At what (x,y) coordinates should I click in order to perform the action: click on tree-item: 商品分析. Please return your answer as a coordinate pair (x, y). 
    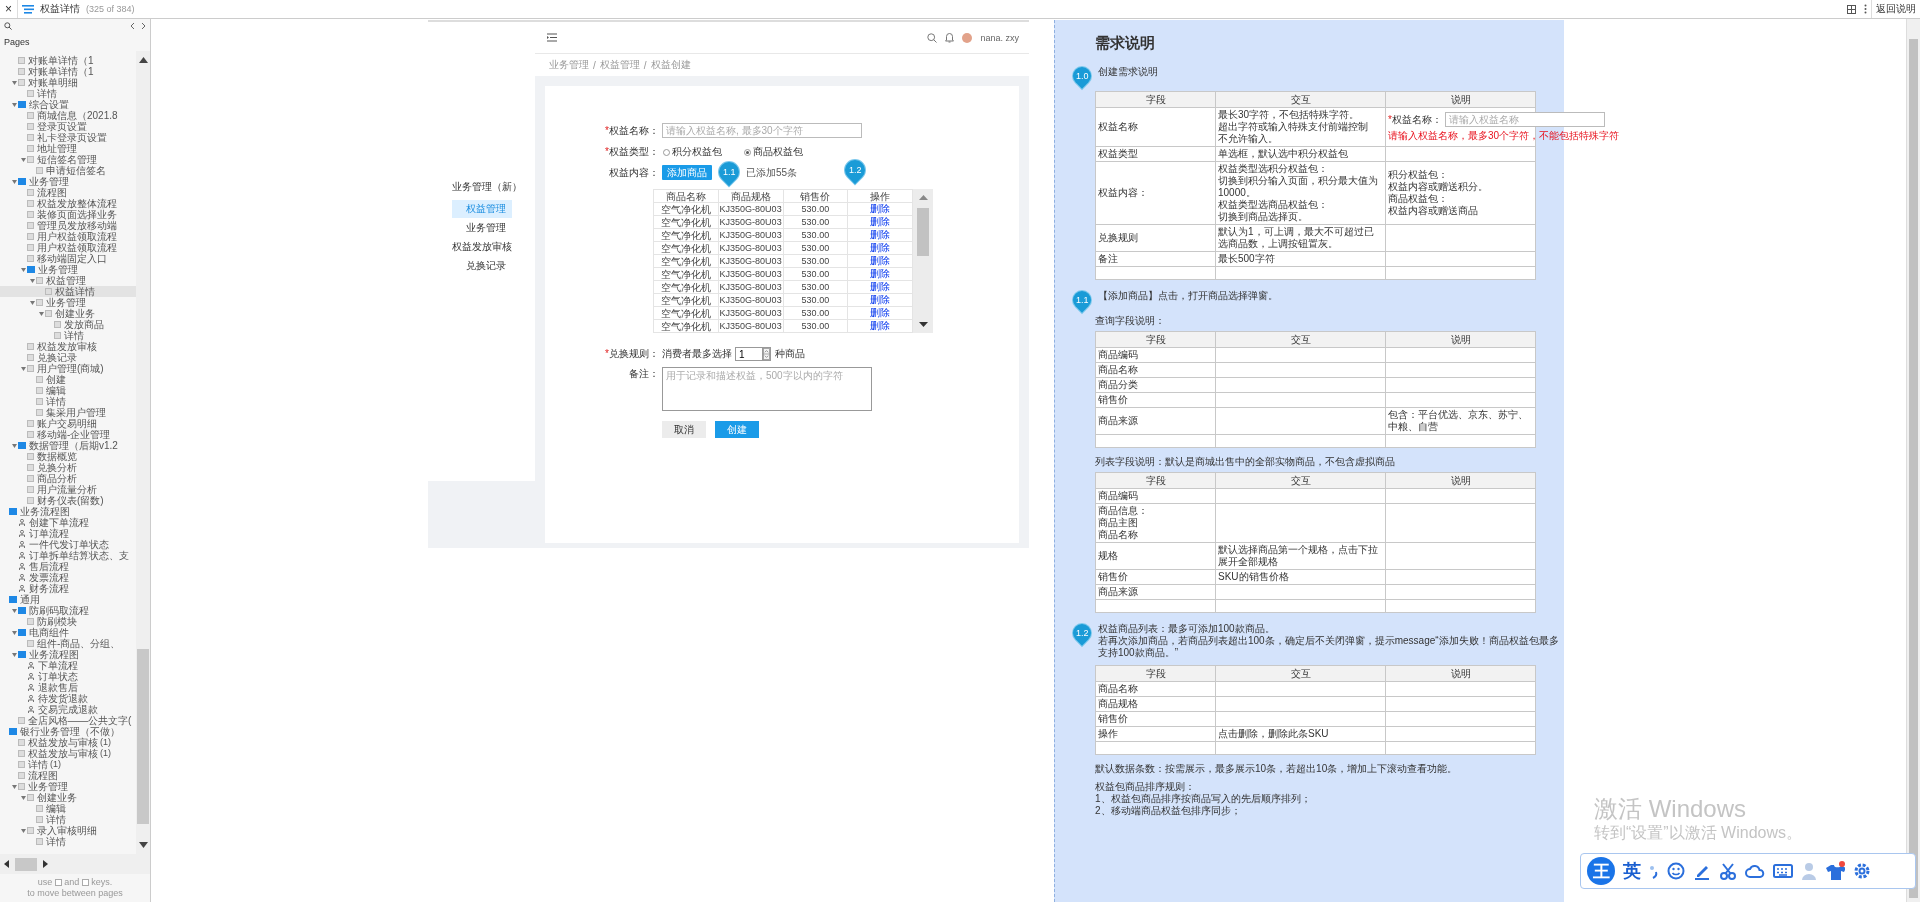
    Looking at the image, I should click on (68, 478).